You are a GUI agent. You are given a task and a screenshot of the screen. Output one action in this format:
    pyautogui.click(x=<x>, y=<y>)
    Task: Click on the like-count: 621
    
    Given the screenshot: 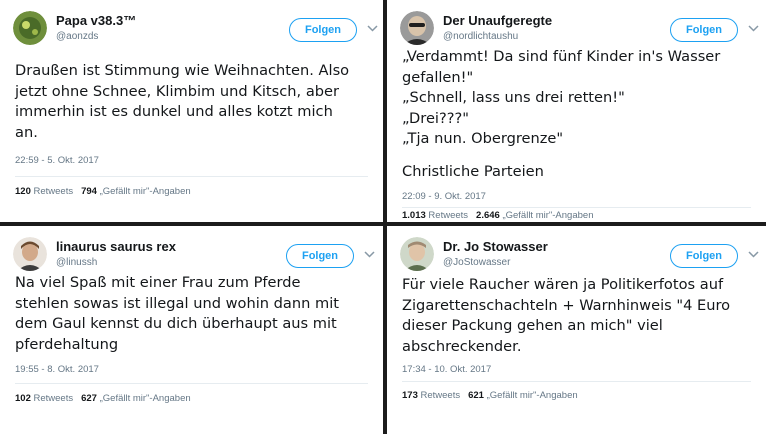 What is the action you would take?
    pyautogui.click(x=476, y=395)
    